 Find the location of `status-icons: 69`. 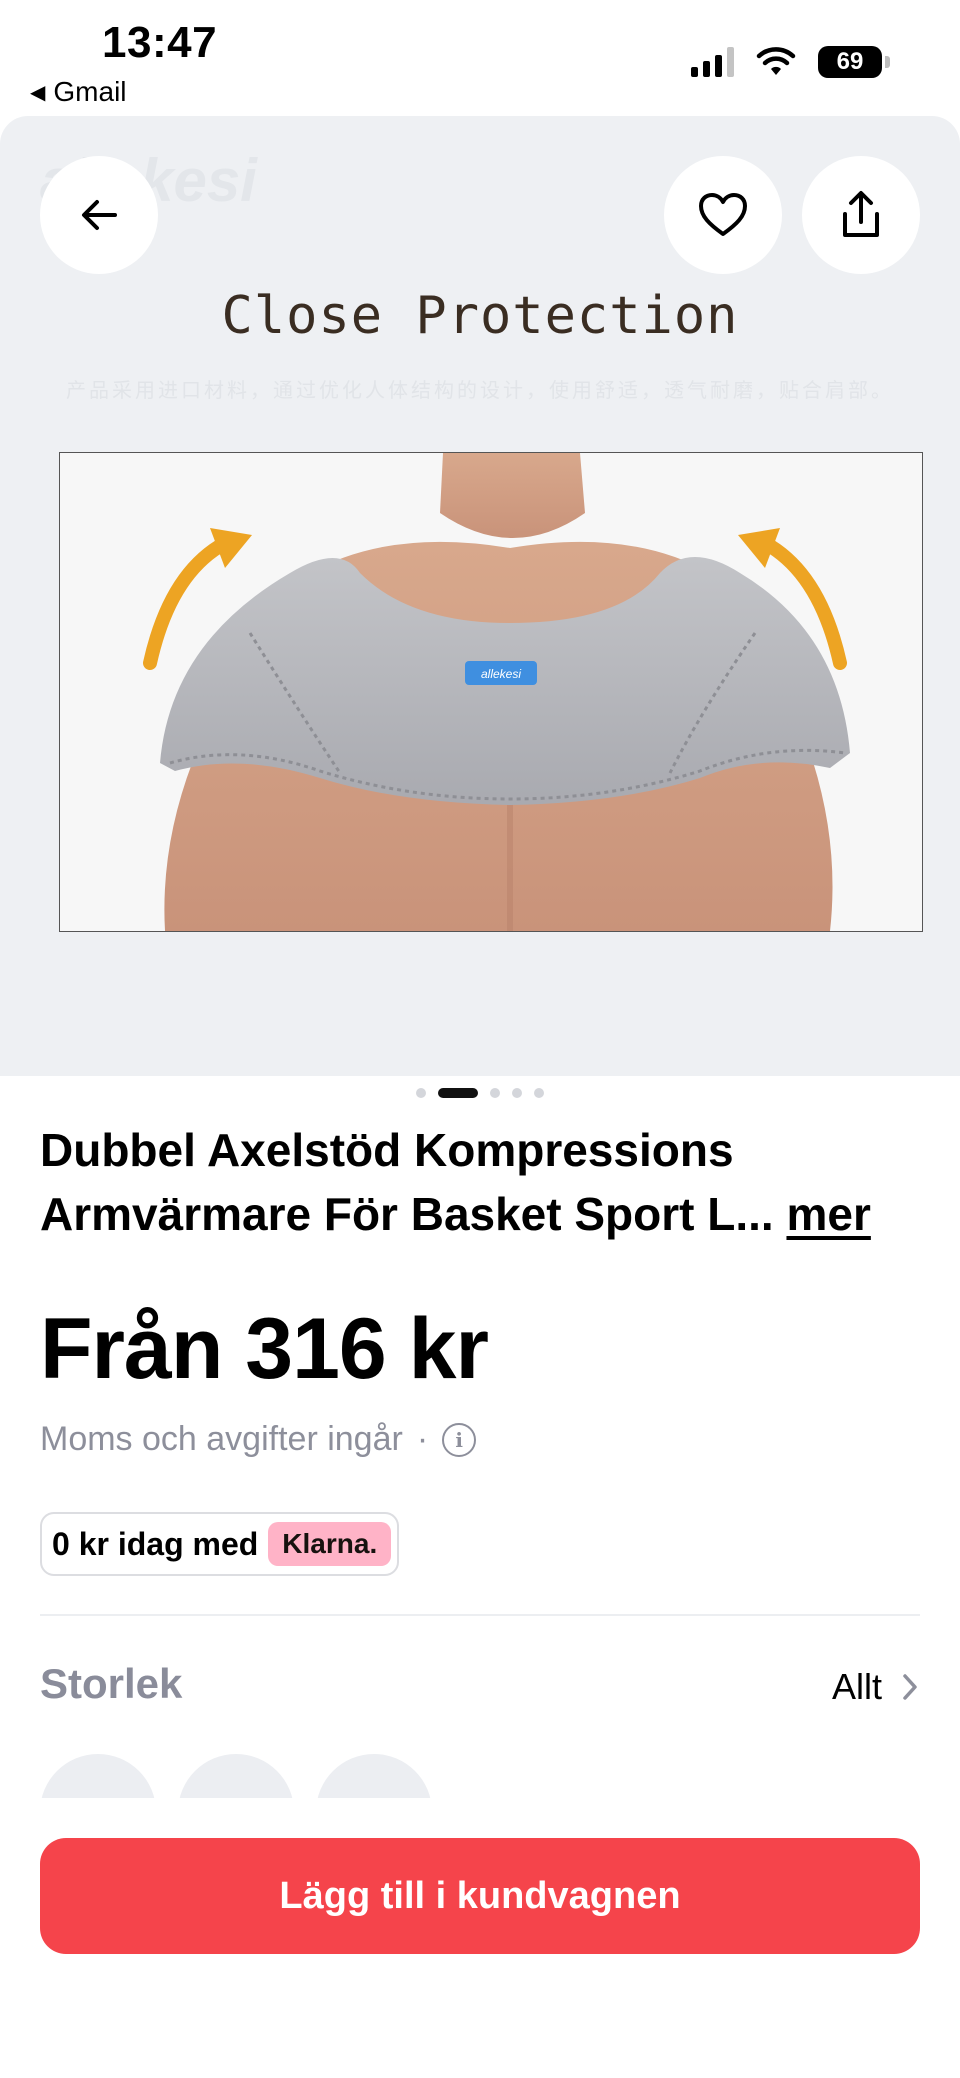

status-icons: 69 is located at coordinates (790, 62).